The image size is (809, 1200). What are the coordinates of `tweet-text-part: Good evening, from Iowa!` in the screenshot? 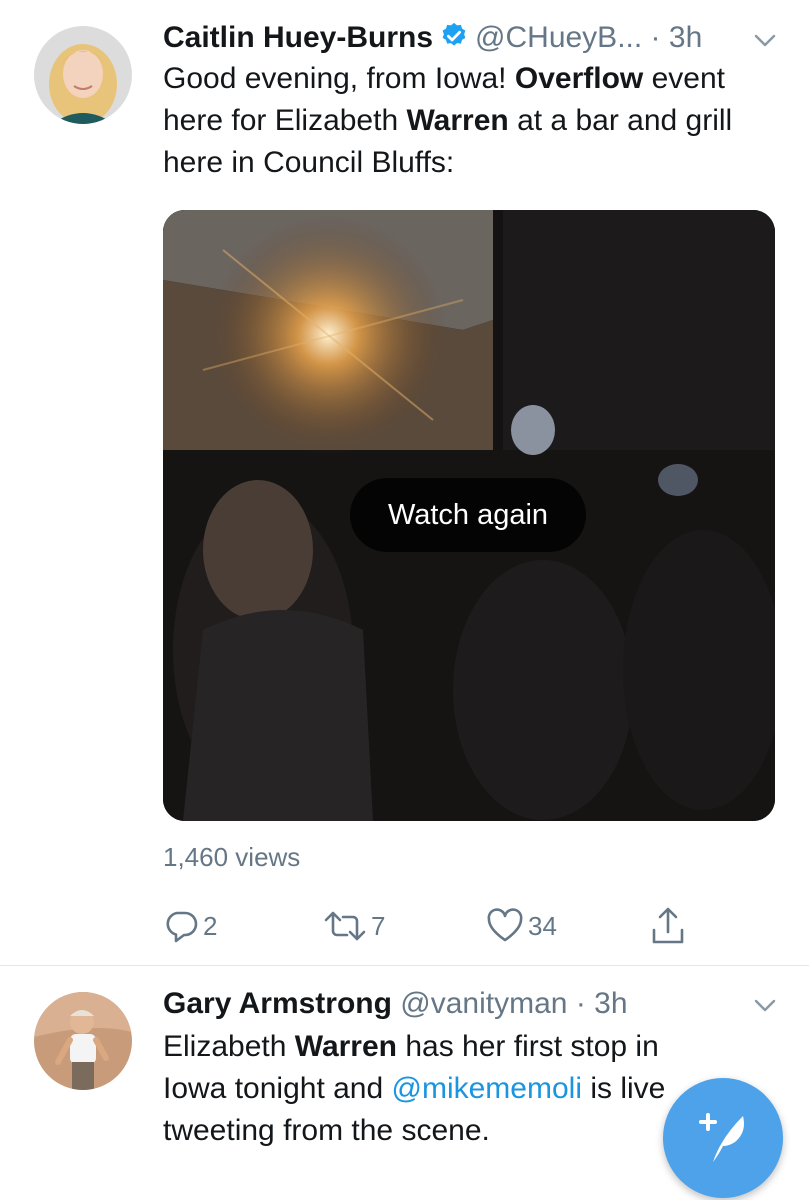 It's located at (339, 78).